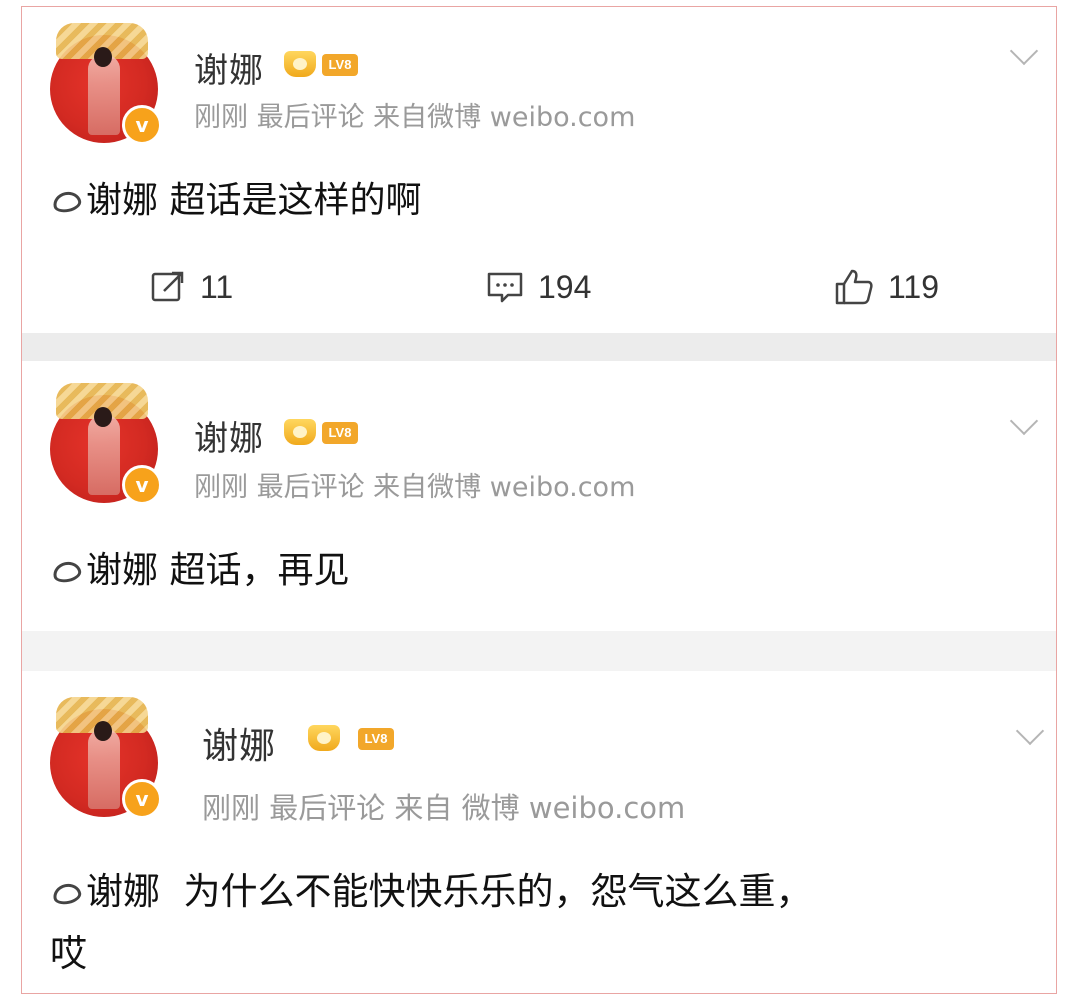  I want to click on post-meta: 刚刚 最后评论 来自 微博 weibo.com, so click(444, 808).